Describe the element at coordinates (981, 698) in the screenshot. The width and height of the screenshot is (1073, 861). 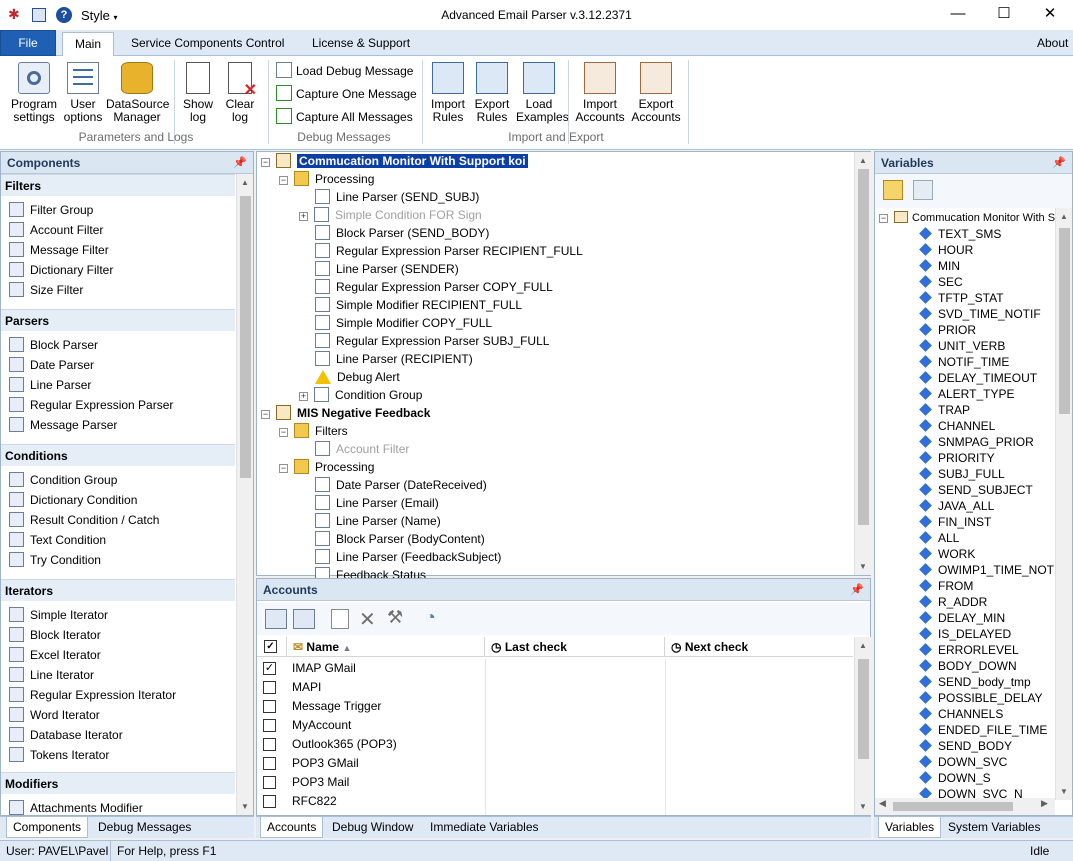
I see `variable-item: POSSIBLE_DELAY` at that location.